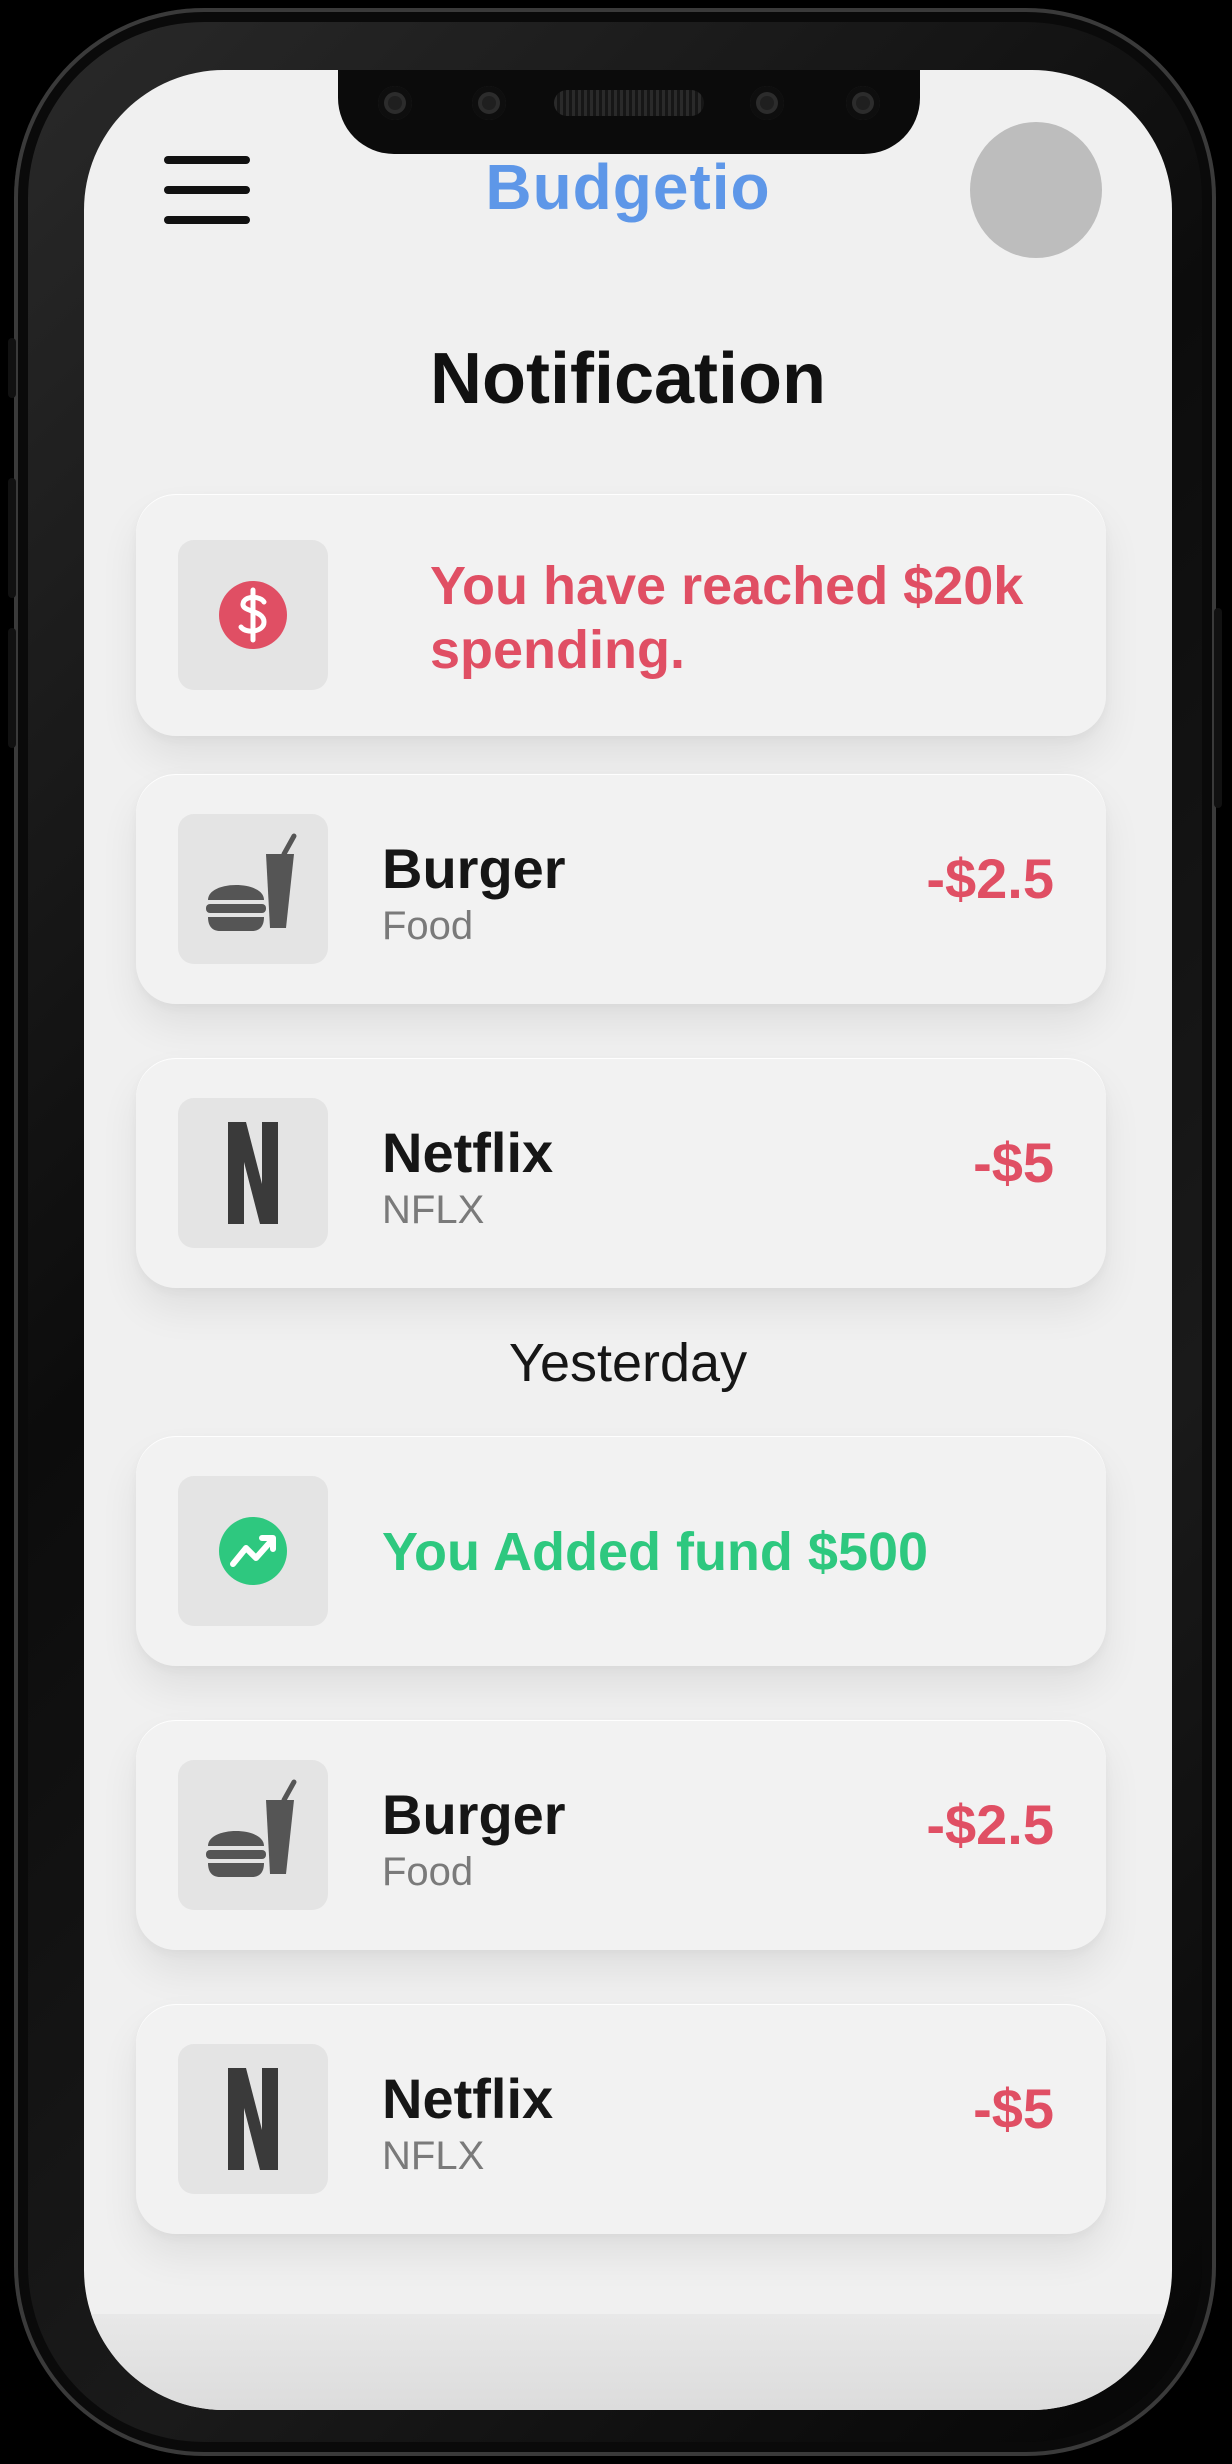 The image size is (1232, 2464). Describe the element at coordinates (1036, 190) in the screenshot. I see `avatar` at that location.